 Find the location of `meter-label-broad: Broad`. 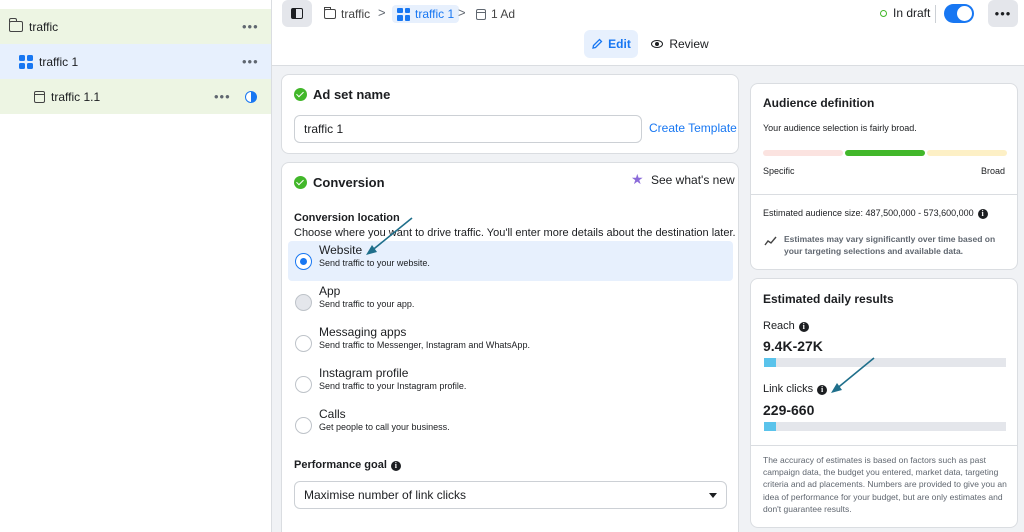

meter-label-broad: Broad is located at coordinates (992, 171).